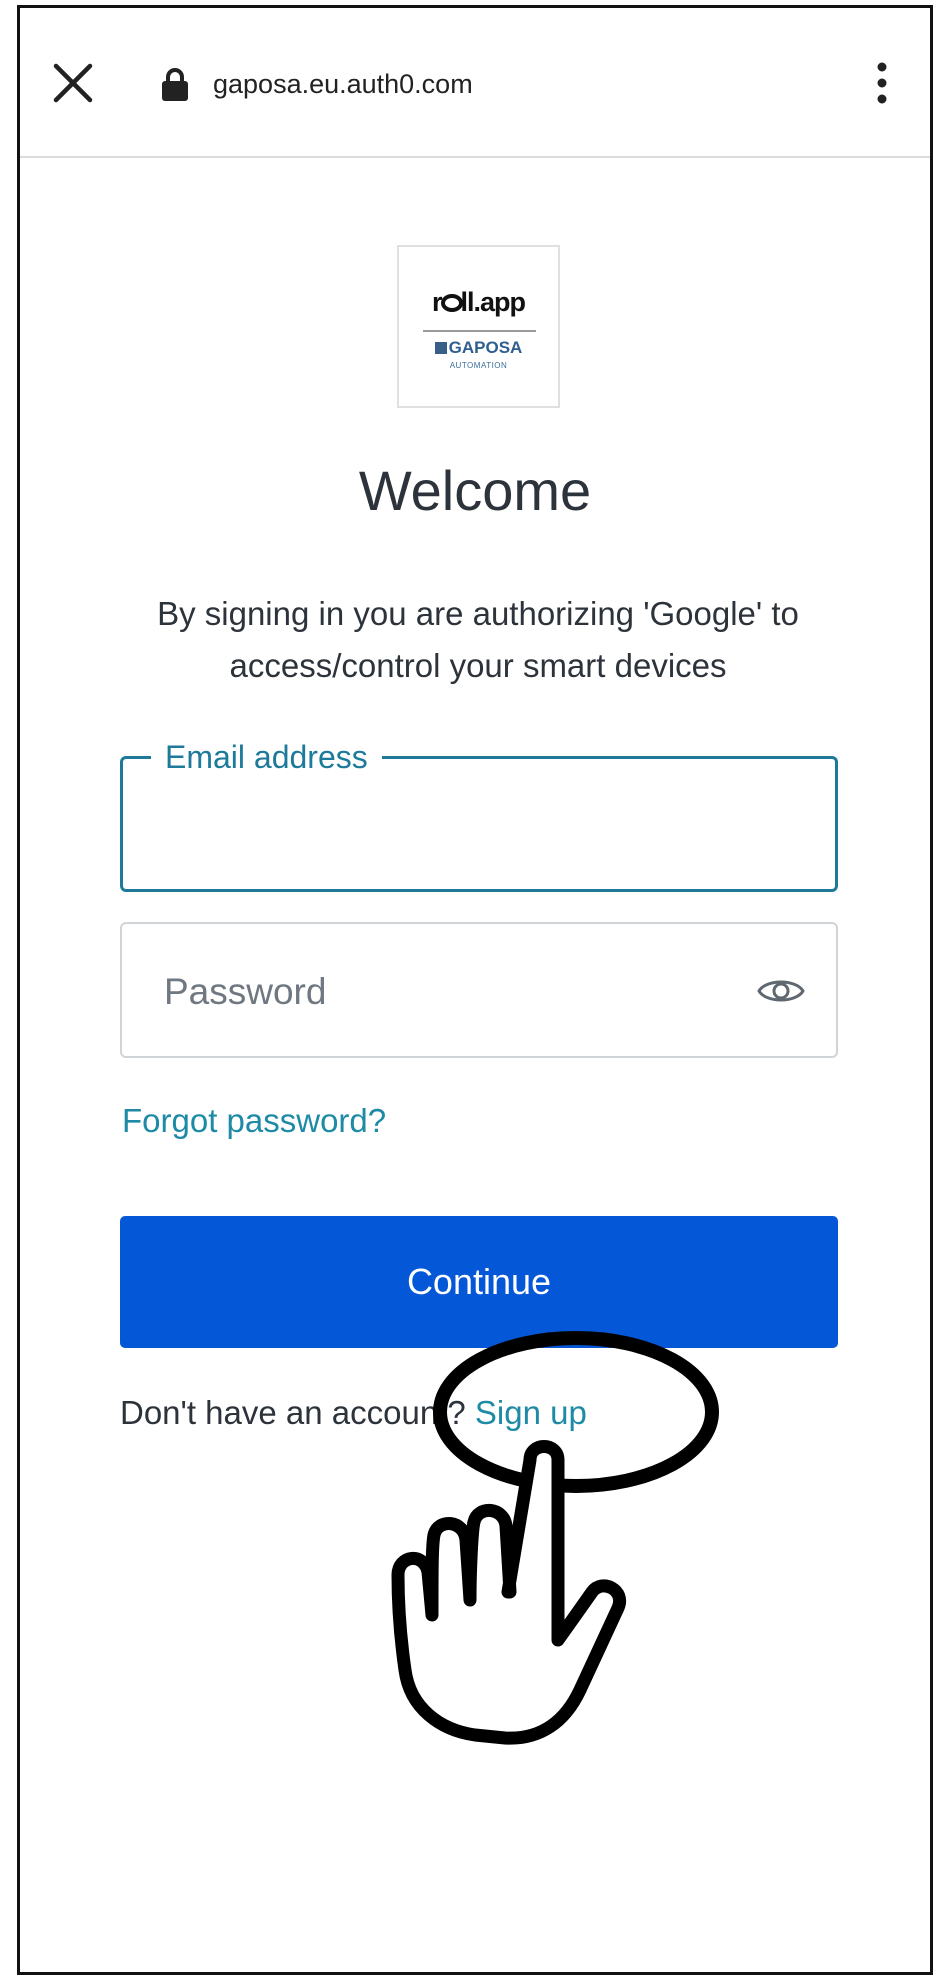 This screenshot has height=1975, width=951. What do you see at coordinates (254, 1121) in the screenshot?
I see `forgot-password-link: Forgot password?` at bounding box center [254, 1121].